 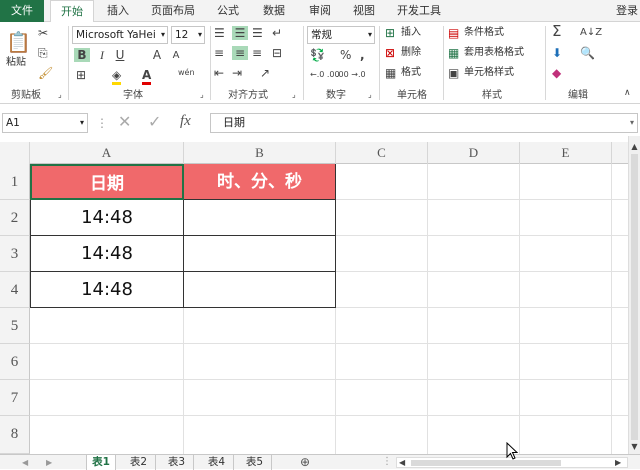 What do you see at coordinates (587, 53) in the screenshot?
I see `find-select-icon: 🔍` at bounding box center [587, 53].